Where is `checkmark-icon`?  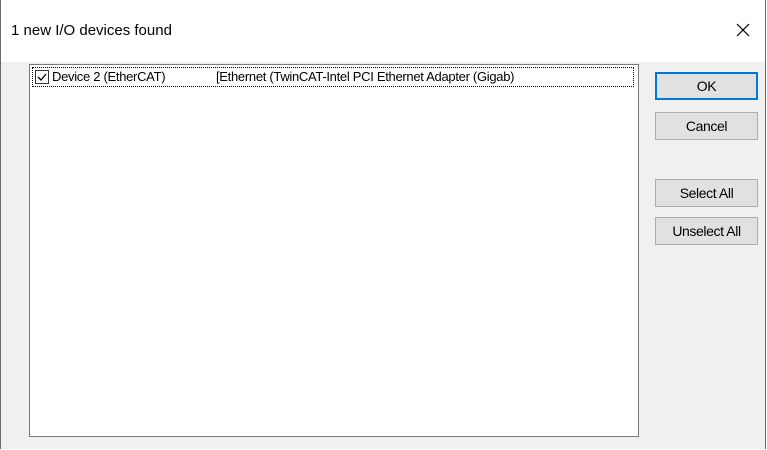 checkmark-icon is located at coordinates (42, 77).